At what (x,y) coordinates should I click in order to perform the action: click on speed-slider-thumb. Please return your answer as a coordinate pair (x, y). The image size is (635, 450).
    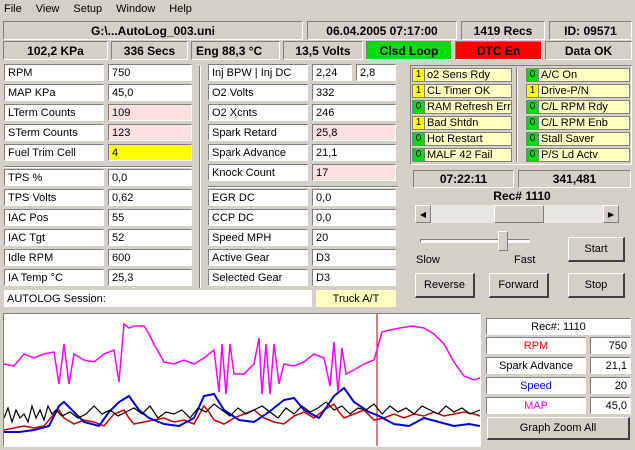
    Looking at the image, I should click on (503, 241).